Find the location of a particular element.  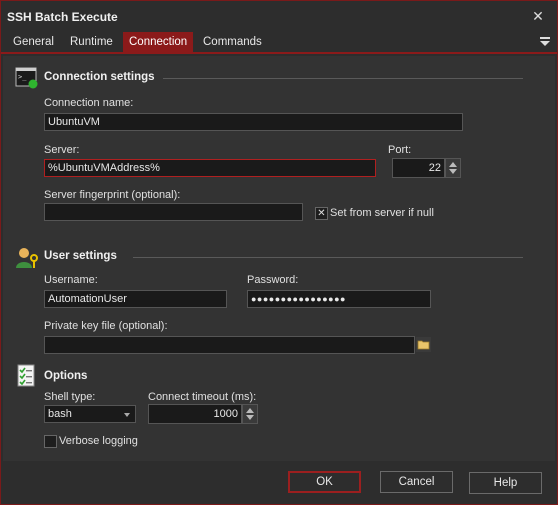

username-label: Username: is located at coordinates (71, 280).